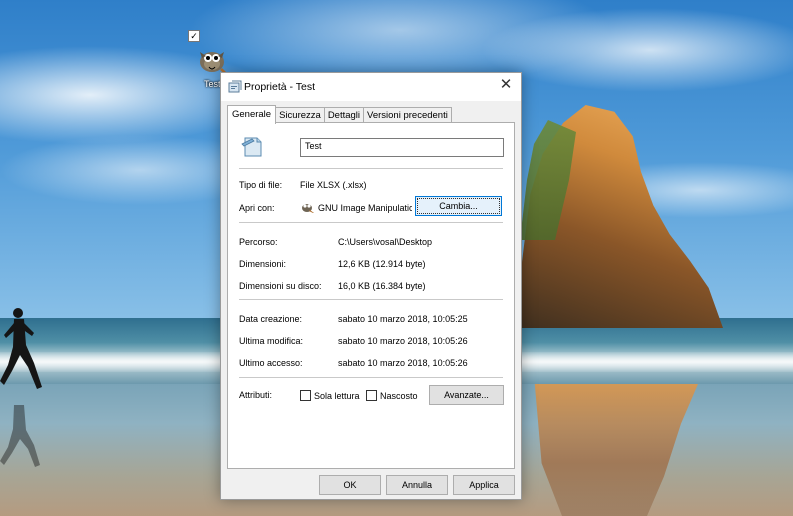 The height and width of the screenshot is (516, 793). I want to click on size-value: 12,6 KB (12.914 byte), so click(382, 264).